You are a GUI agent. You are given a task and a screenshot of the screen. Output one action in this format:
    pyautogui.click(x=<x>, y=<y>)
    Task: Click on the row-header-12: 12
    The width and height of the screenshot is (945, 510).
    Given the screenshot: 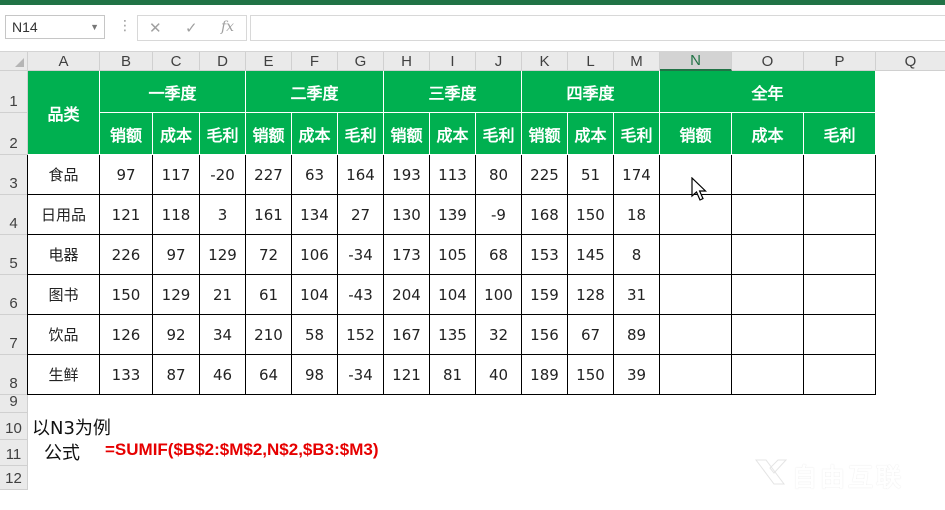 What is the action you would take?
    pyautogui.click(x=14, y=478)
    